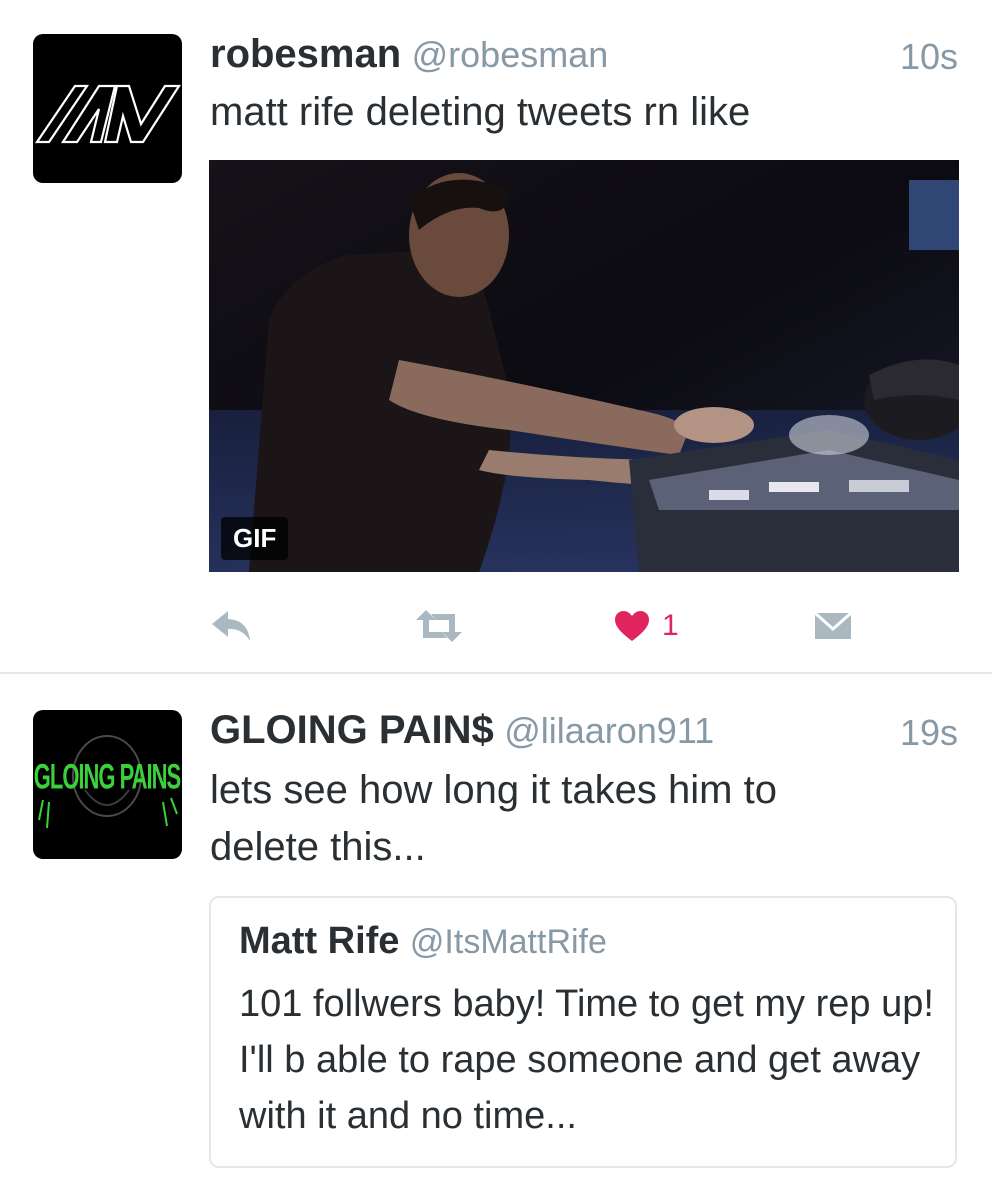 The width and height of the screenshot is (992, 1200). I want to click on tweet-header: GLOING PAIN$ @lilaaron911, so click(462, 730).